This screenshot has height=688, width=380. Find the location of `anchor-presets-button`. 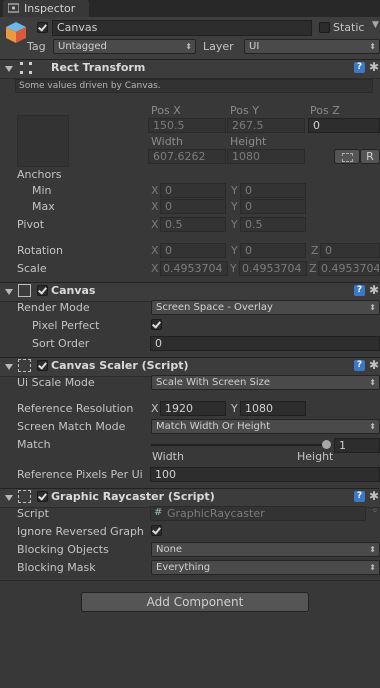

anchor-presets-button is located at coordinates (43, 141).